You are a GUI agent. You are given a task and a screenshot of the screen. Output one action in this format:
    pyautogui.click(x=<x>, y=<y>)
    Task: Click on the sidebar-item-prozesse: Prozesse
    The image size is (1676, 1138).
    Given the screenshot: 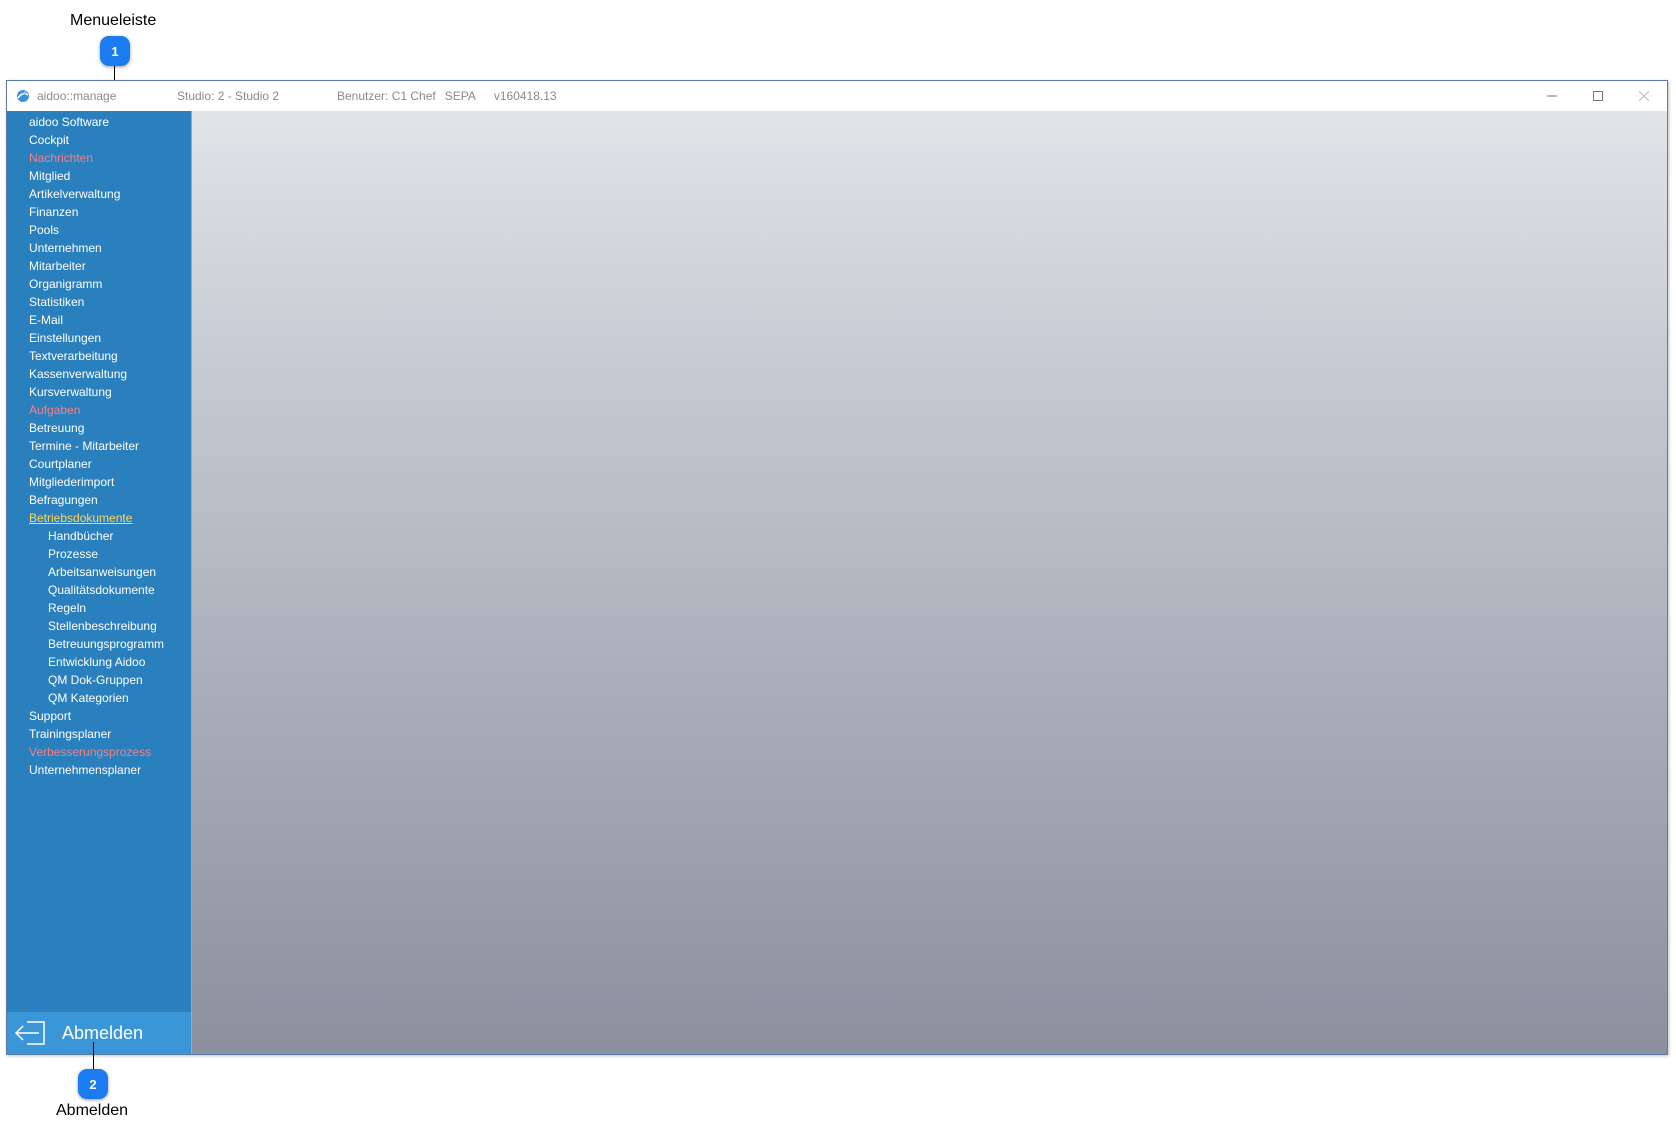 What is the action you would take?
    pyautogui.click(x=99, y=554)
    